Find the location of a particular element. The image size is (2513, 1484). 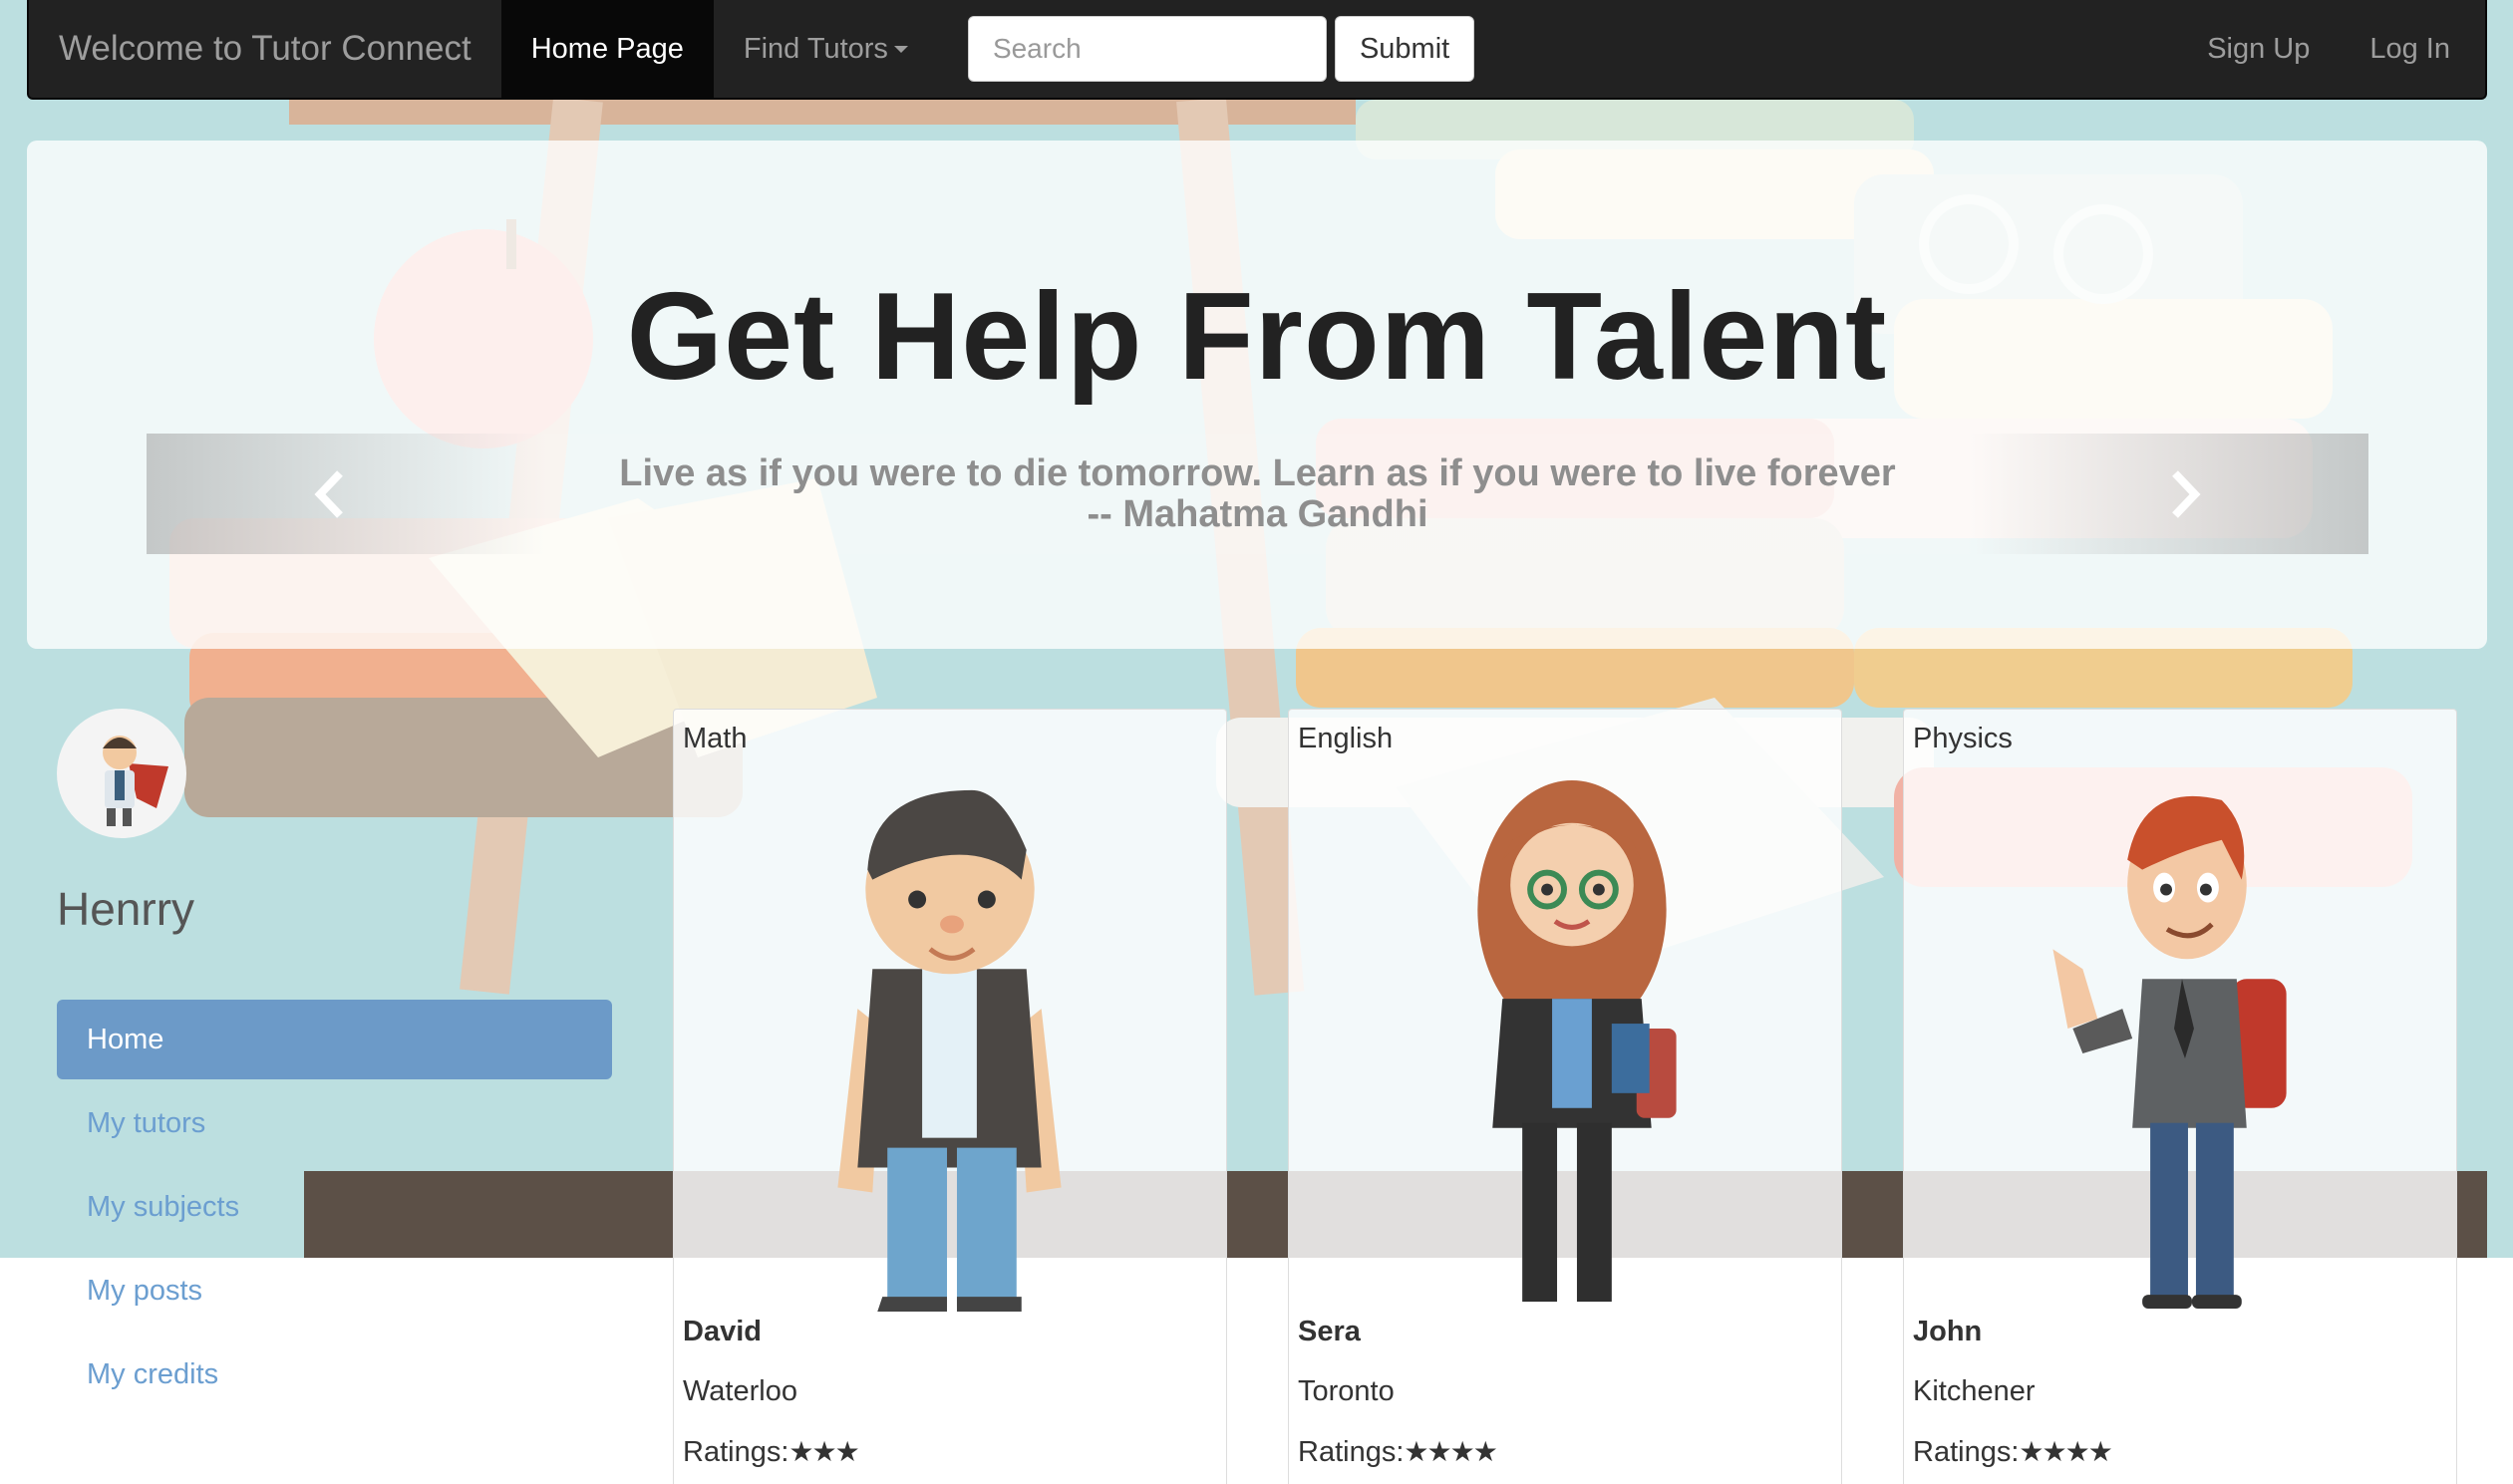

card-subject: Physics is located at coordinates (1963, 738).